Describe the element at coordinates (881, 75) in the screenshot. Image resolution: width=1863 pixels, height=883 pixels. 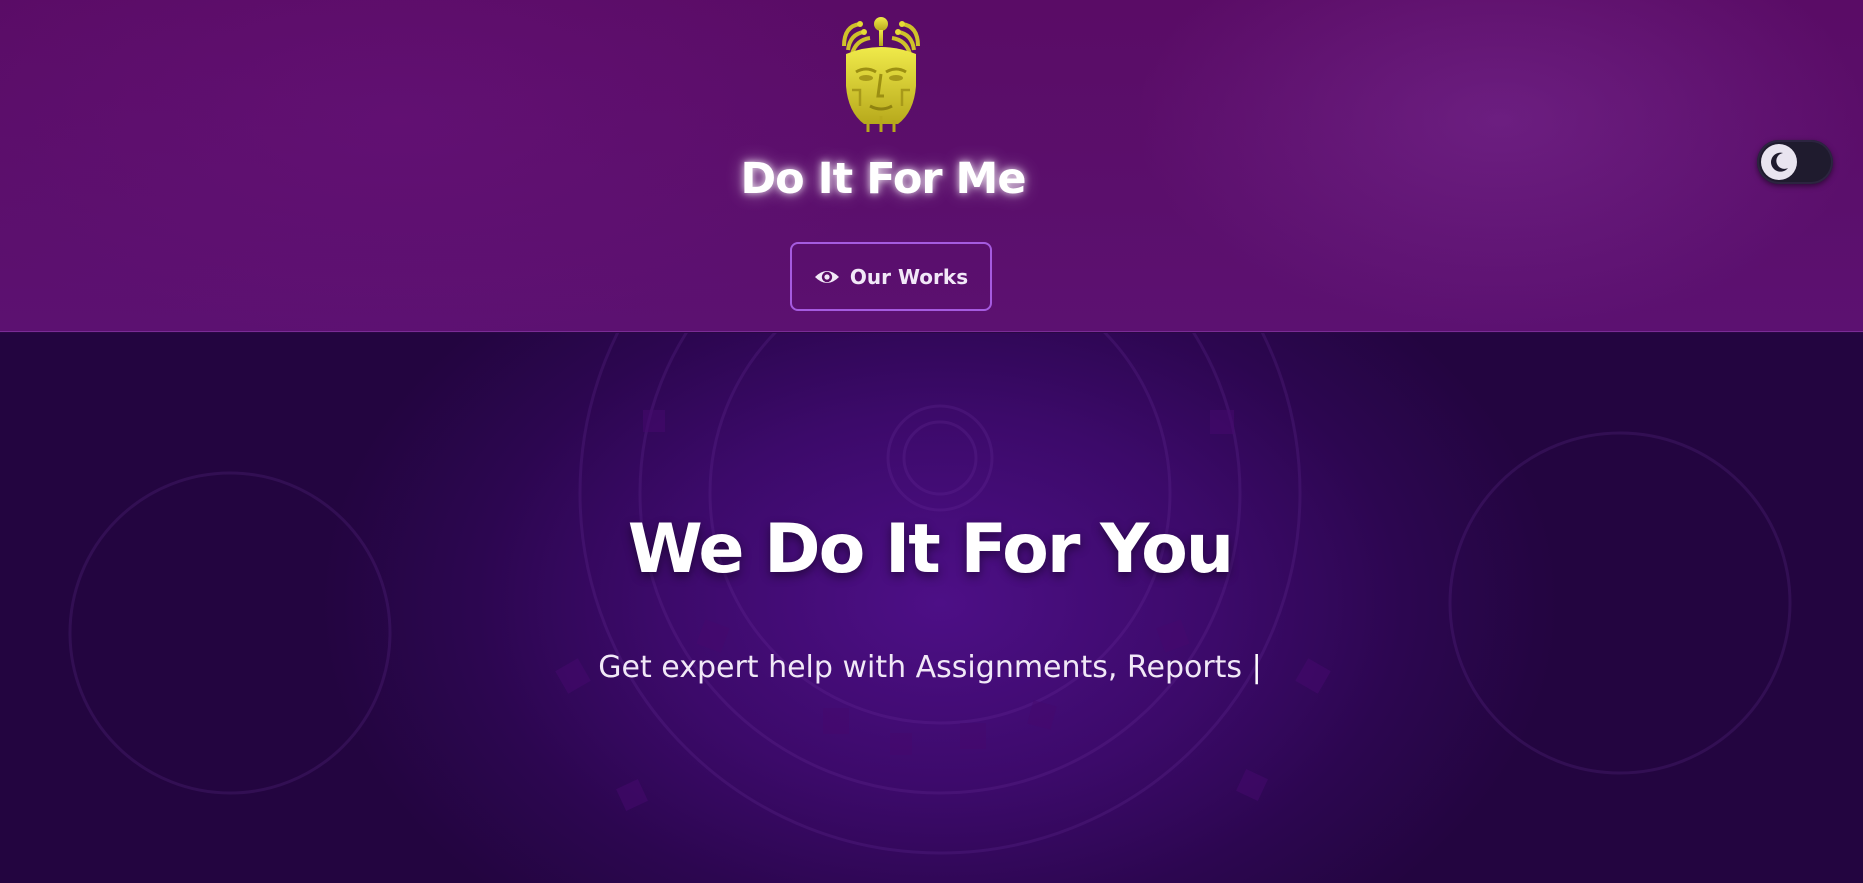
I see `golden-mask-logo-icon` at that location.